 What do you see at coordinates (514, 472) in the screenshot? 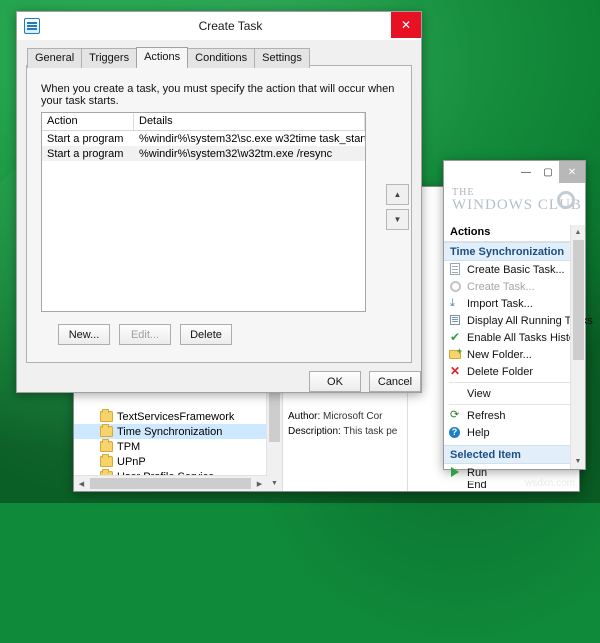
I see `action-run: Run` at bounding box center [514, 472].